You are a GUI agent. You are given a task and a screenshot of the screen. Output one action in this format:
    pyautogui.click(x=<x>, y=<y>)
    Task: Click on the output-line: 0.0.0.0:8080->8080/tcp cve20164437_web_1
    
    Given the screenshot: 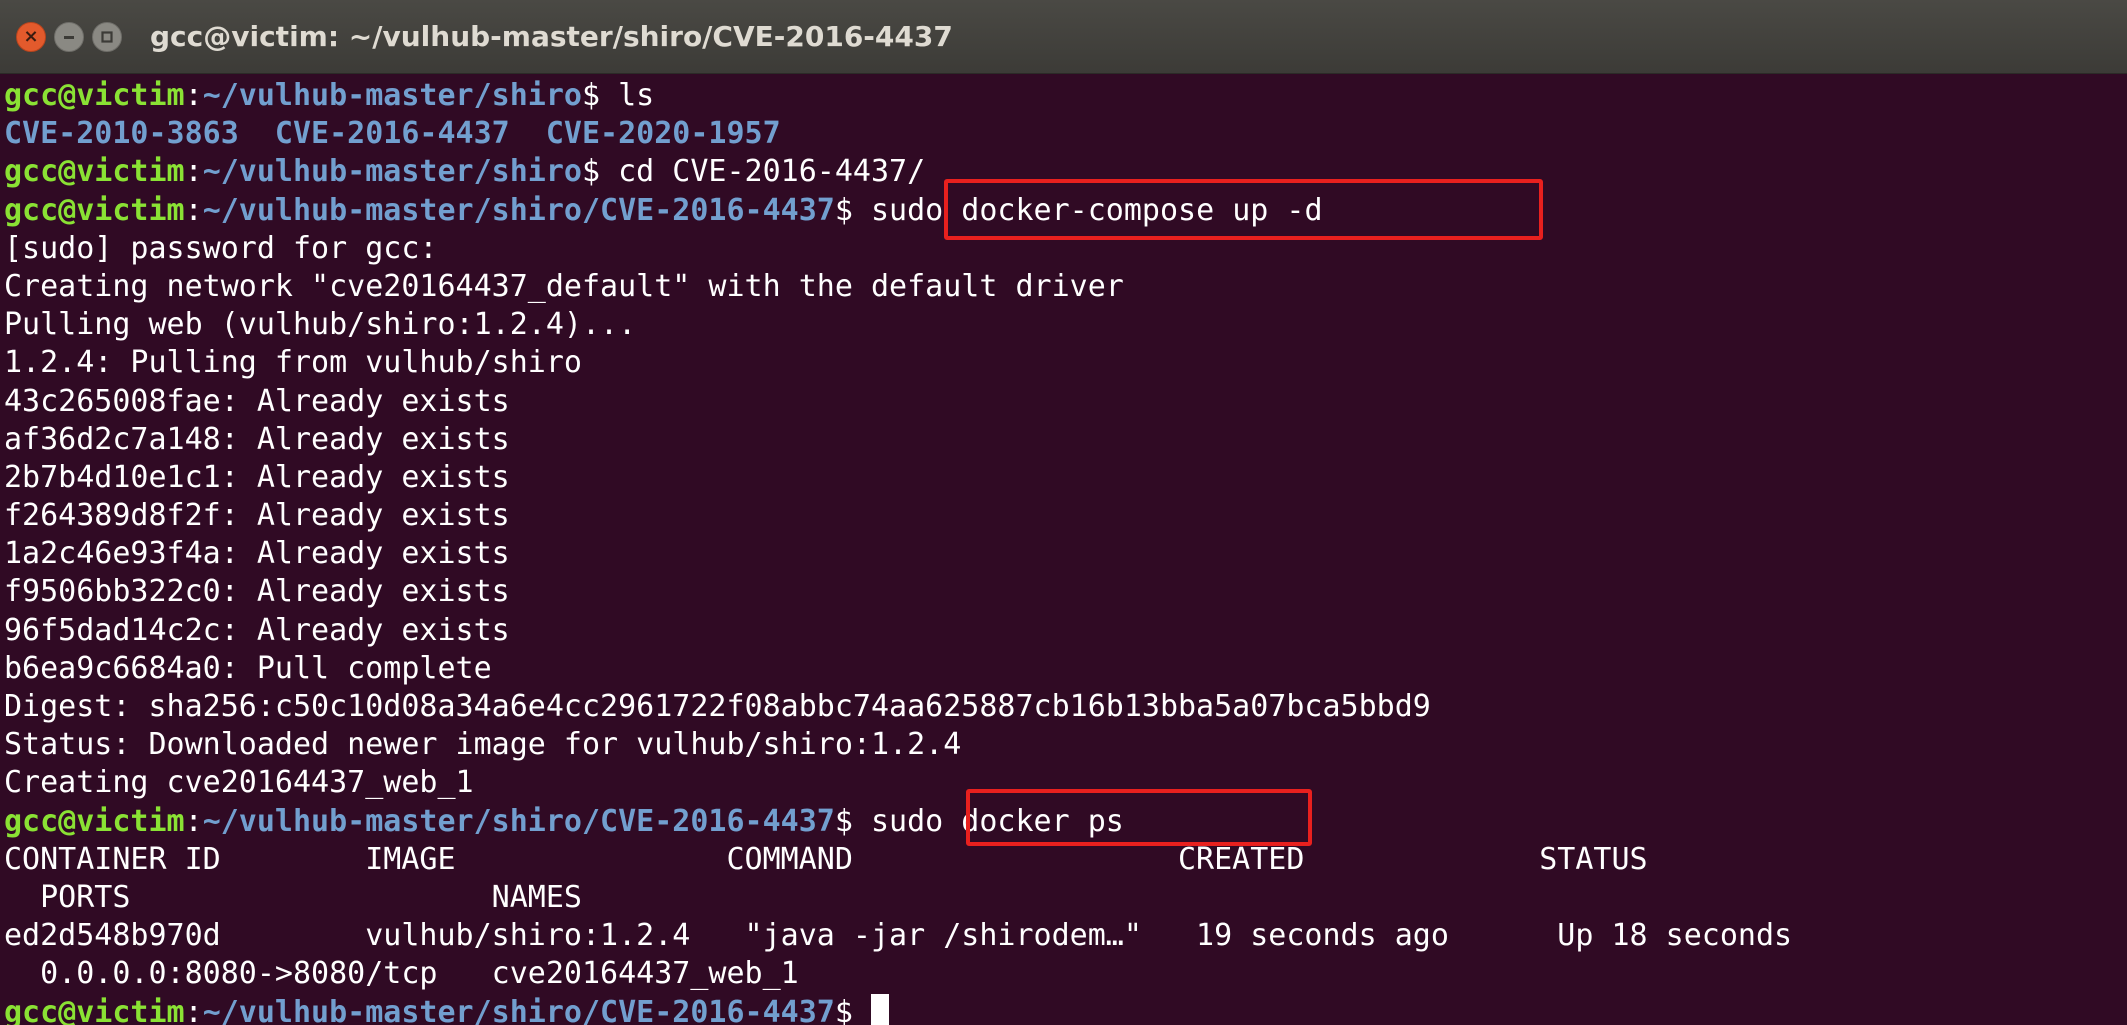 What is the action you would take?
    pyautogui.click(x=1065, y=974)
    